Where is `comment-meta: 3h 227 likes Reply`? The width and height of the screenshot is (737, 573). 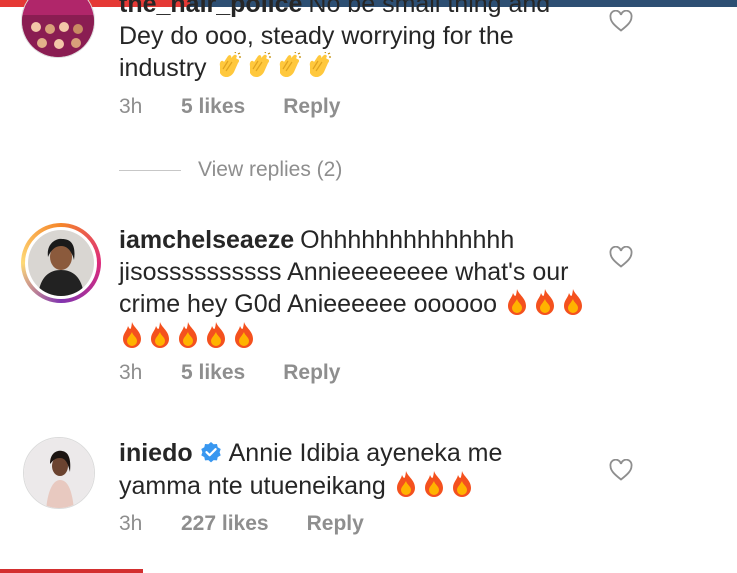 comment-meta: 3h 227 likes Reply is located at coordinates (241, 524).